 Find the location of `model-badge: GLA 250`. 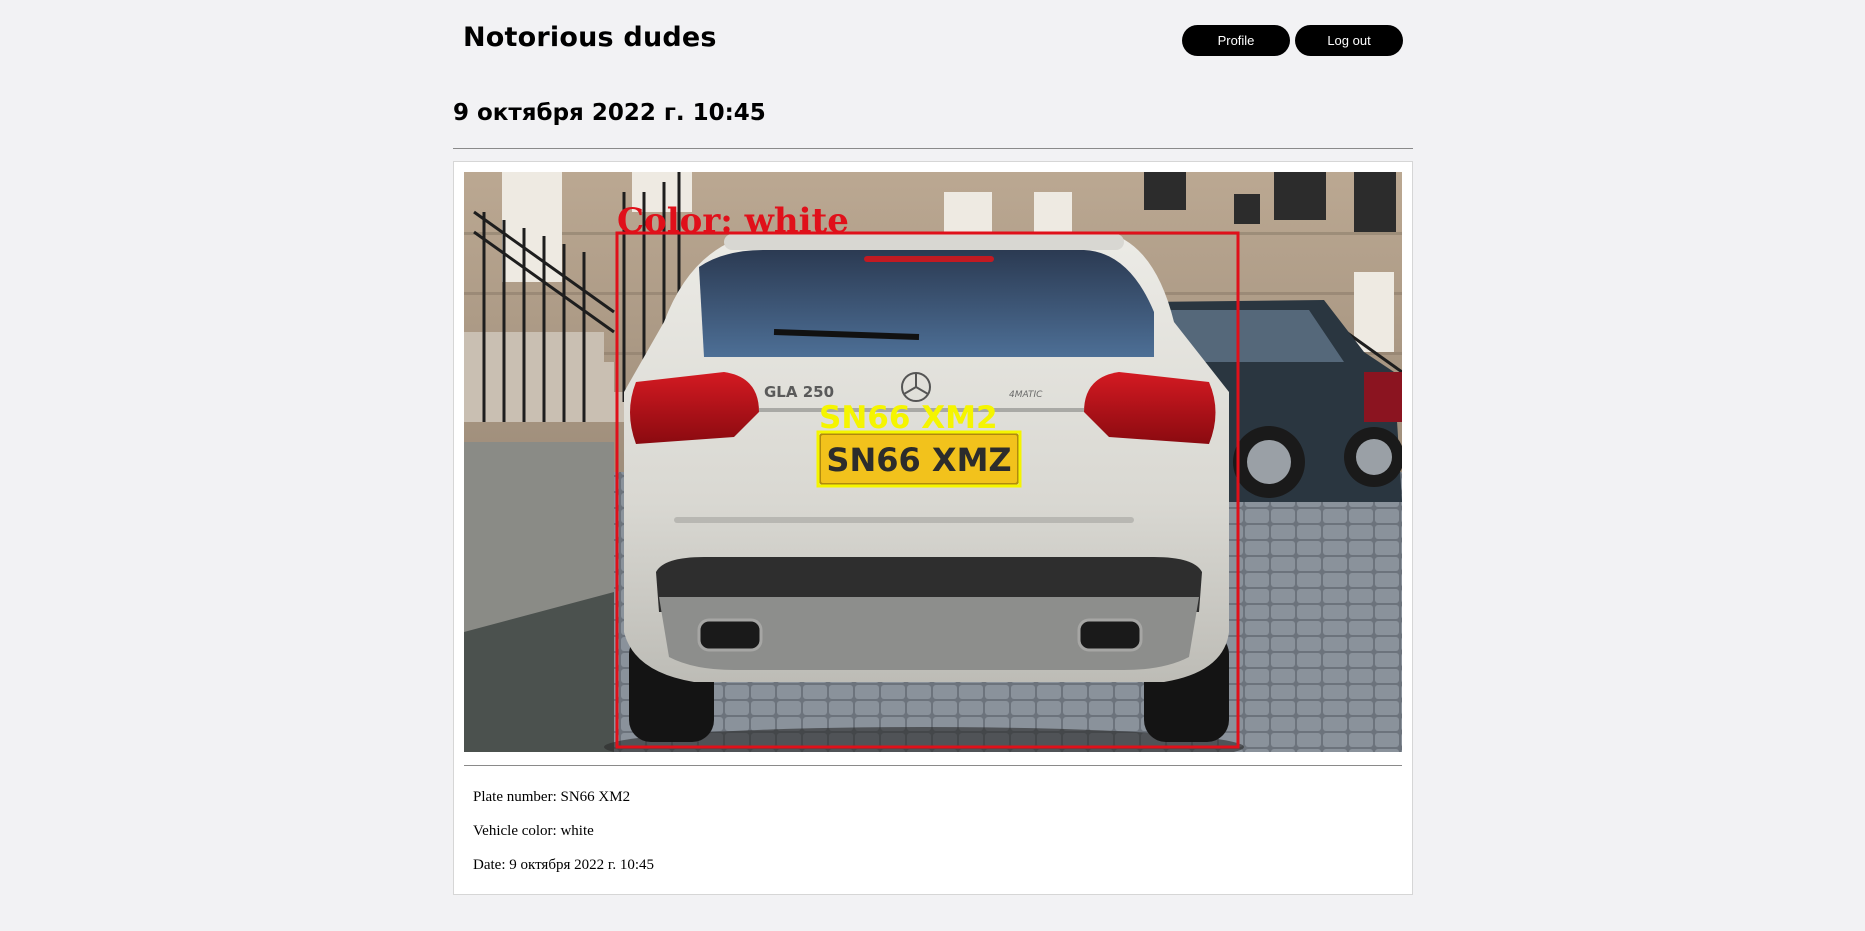

model-badge: GLA 250 is located at coordinates (799, 392).